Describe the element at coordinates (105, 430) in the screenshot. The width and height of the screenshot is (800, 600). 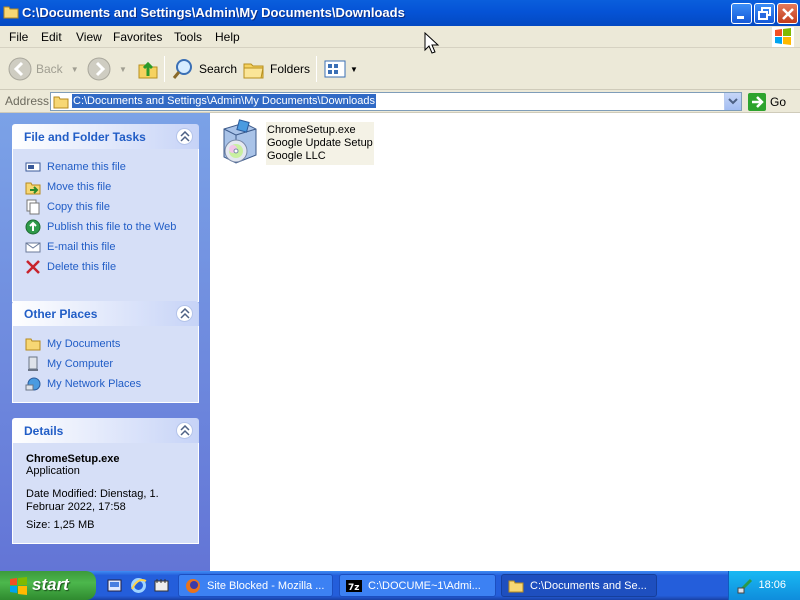
I see `panel-header: Details` at that location.